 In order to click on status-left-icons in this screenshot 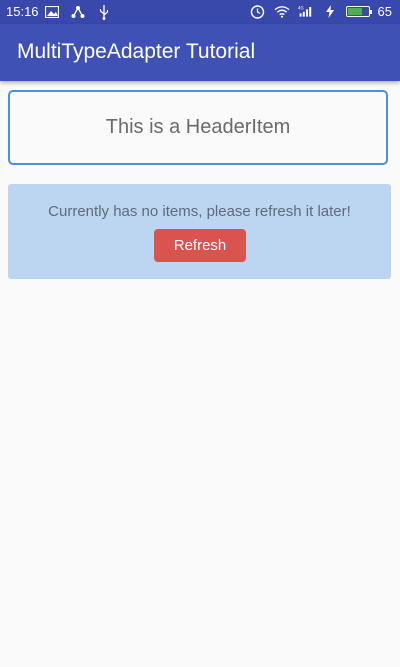, I will do `click(78, 12)`.